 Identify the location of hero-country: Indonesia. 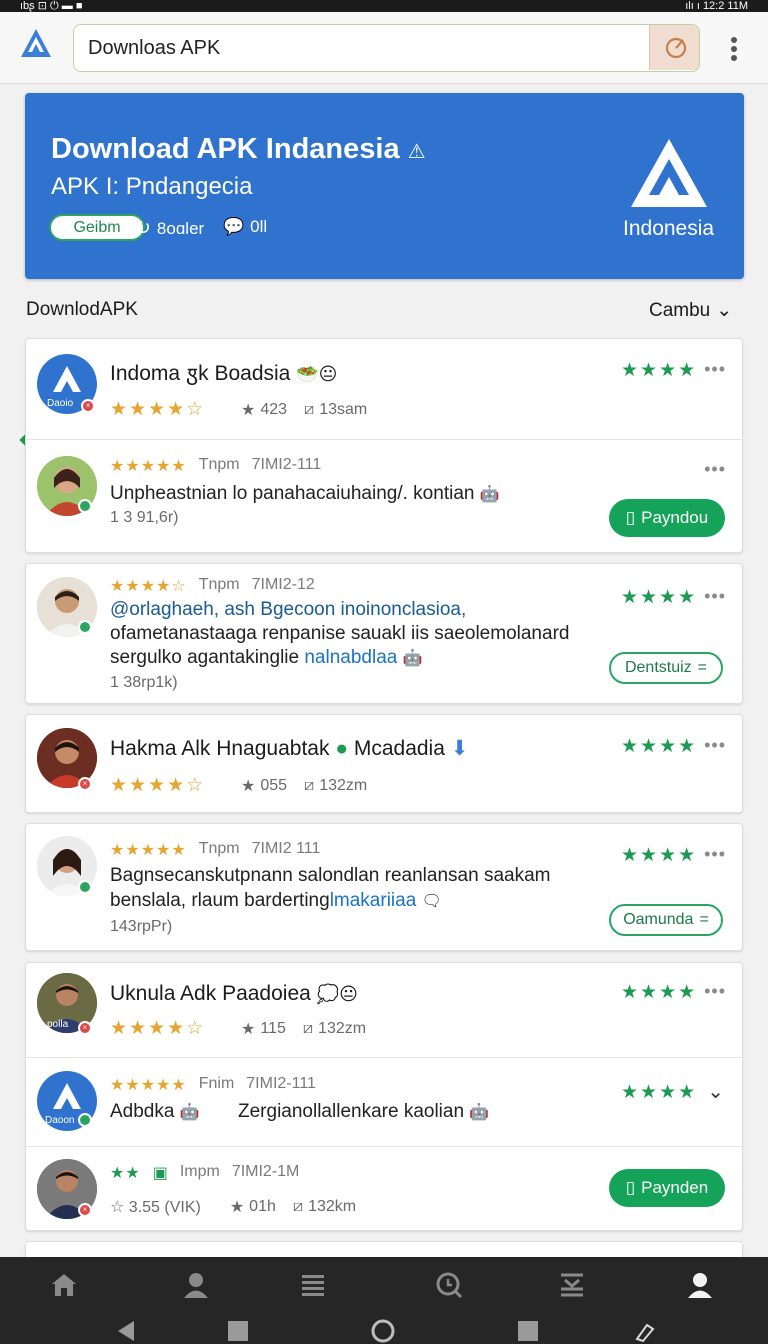
(669, 228).